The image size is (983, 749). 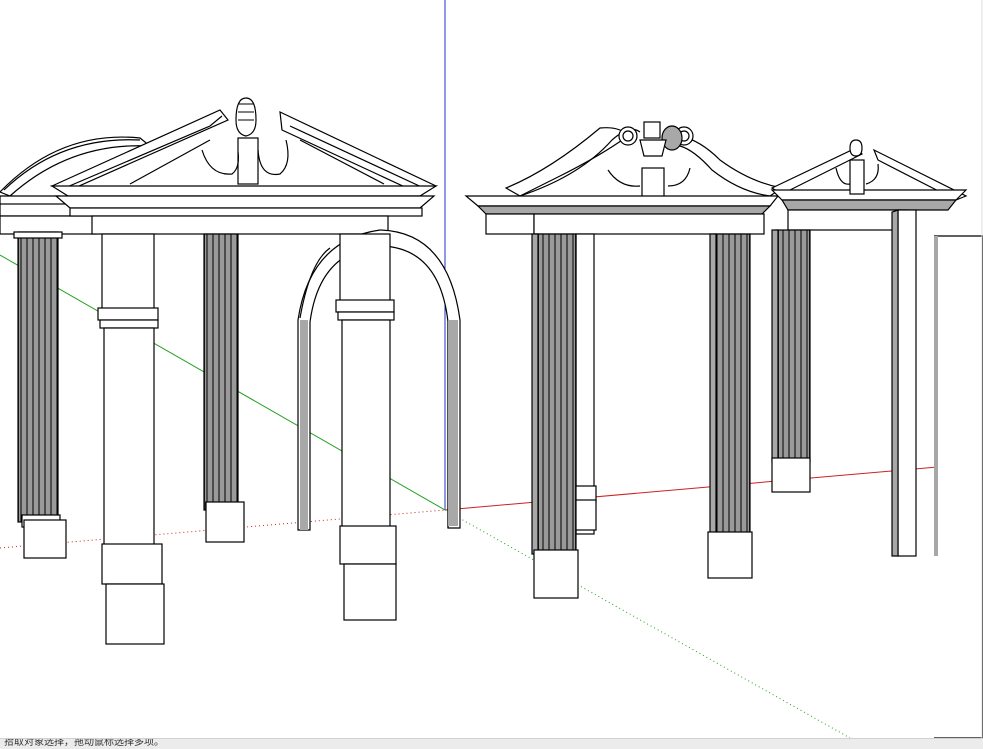 I want to click on green-axis-dotted, so click(x=647, y=623).